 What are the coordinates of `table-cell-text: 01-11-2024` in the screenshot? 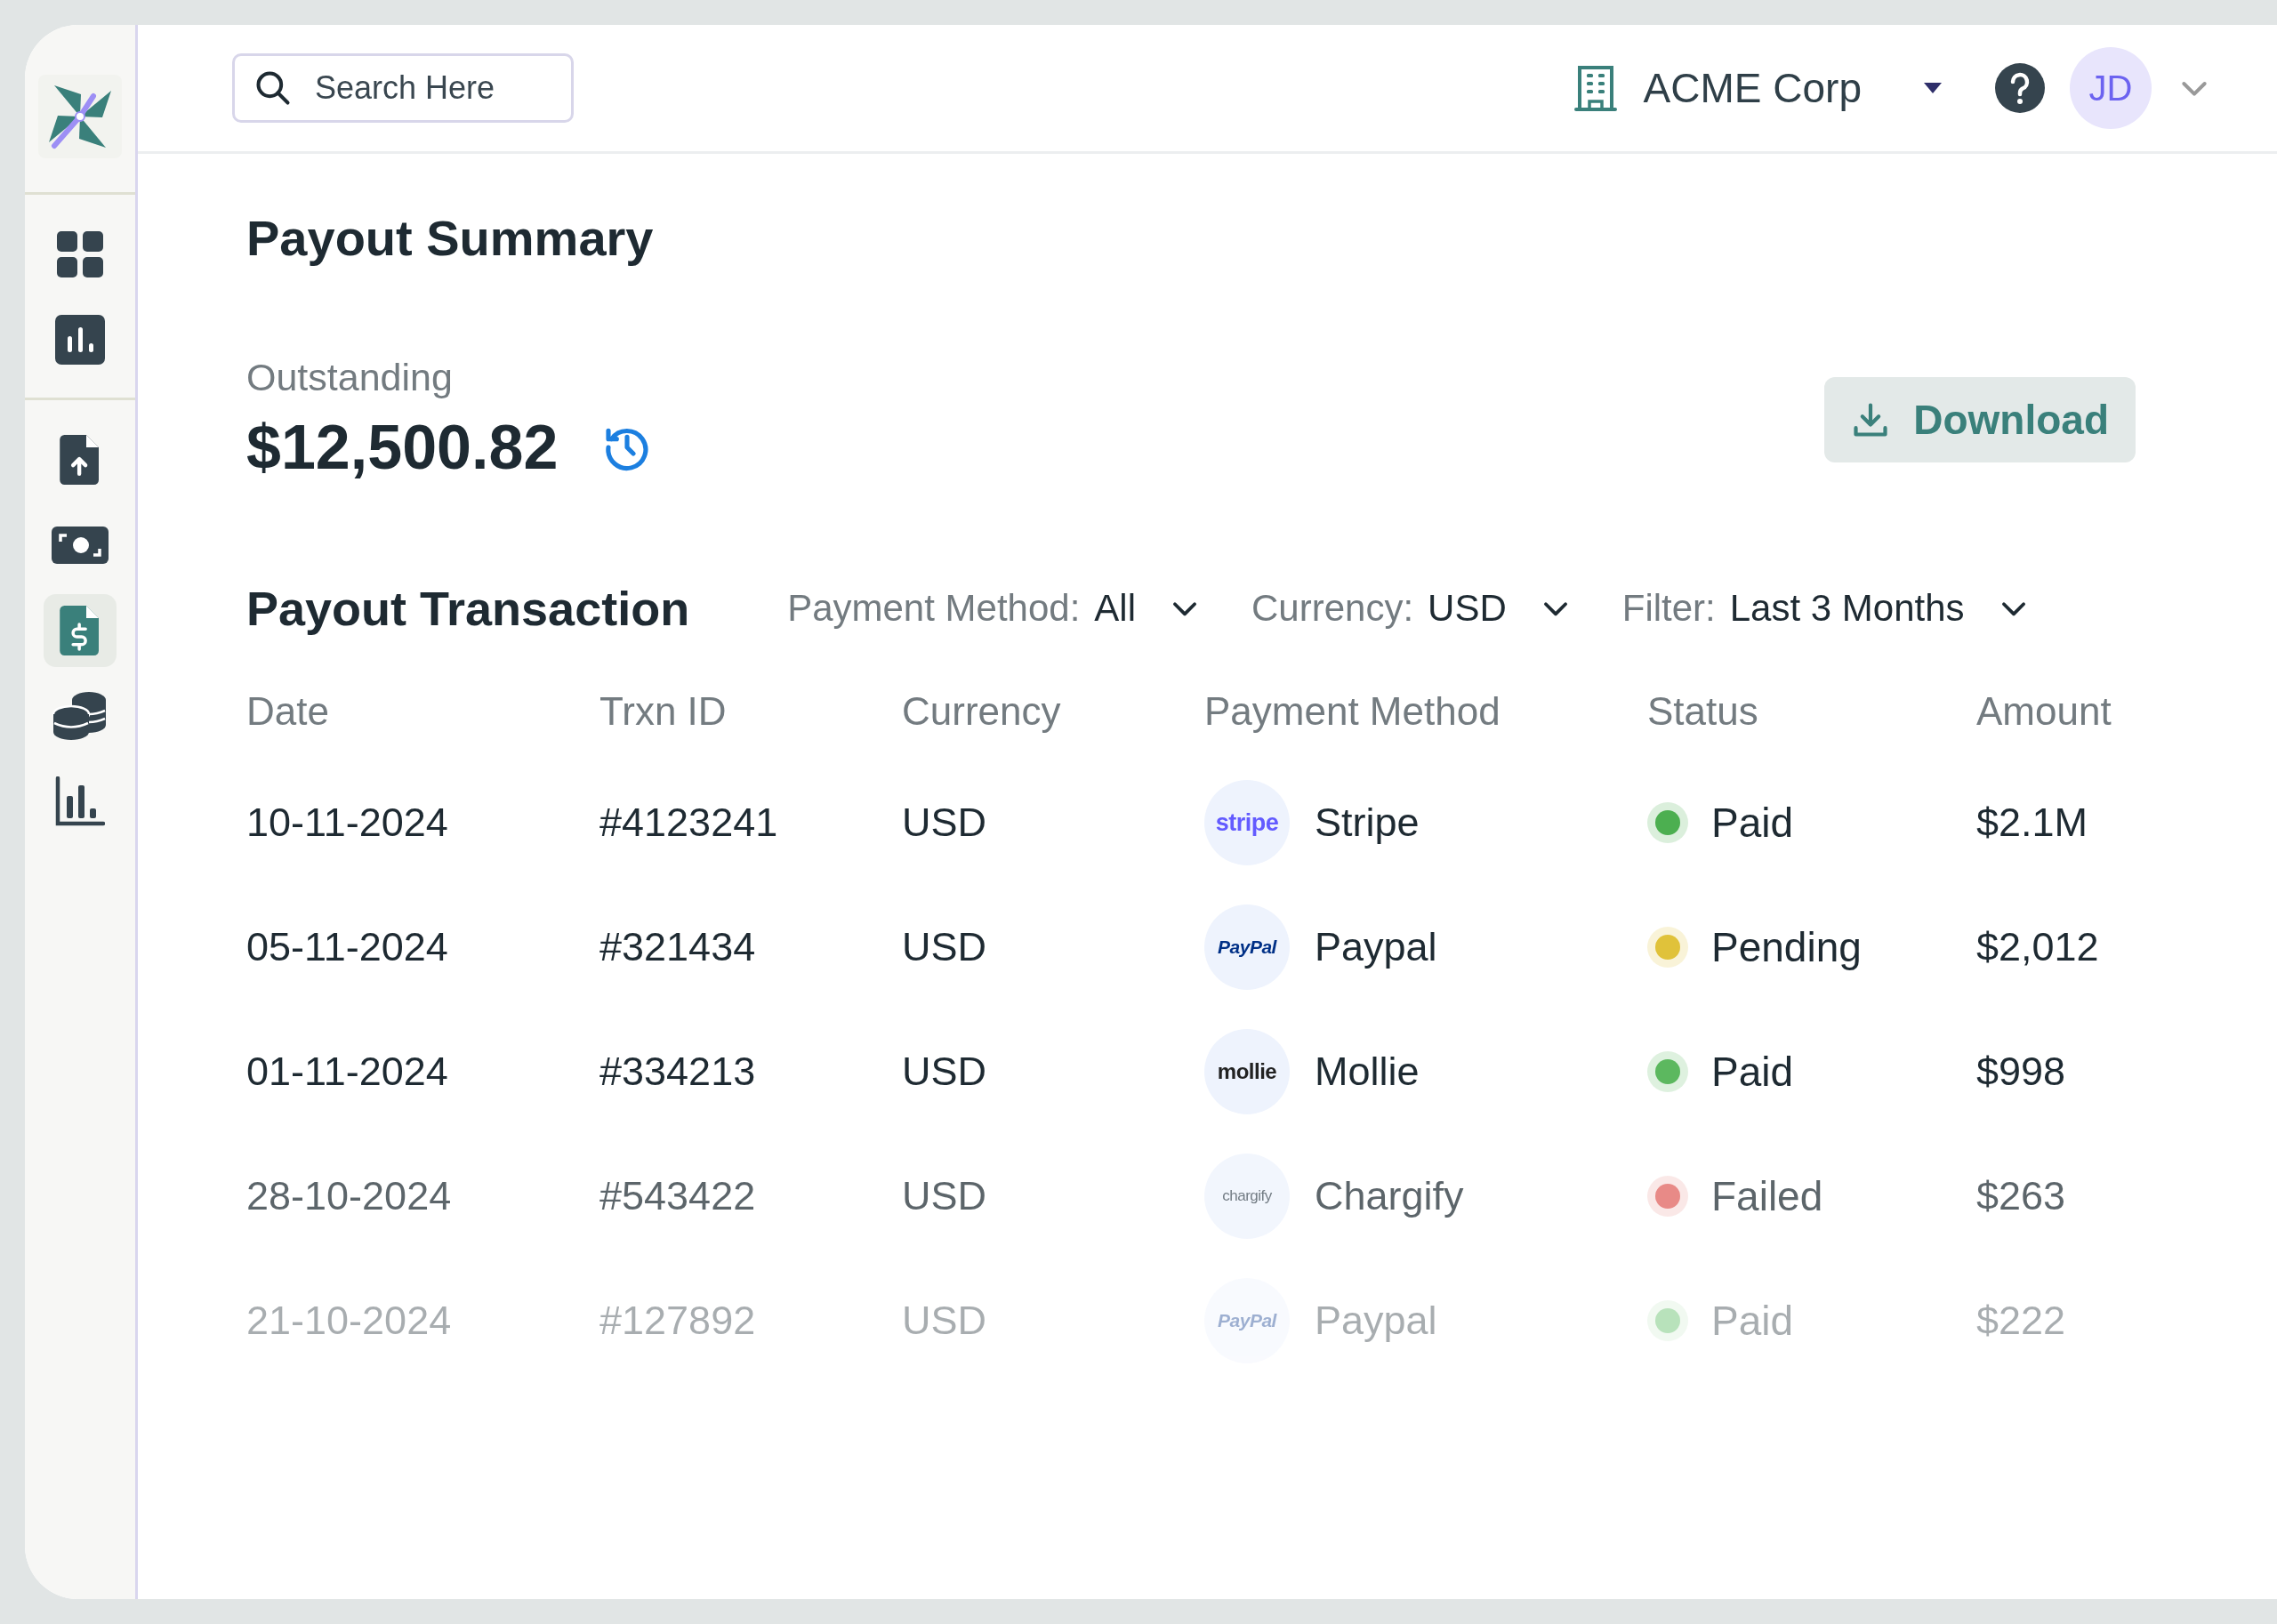 It's located at (347, 1072).